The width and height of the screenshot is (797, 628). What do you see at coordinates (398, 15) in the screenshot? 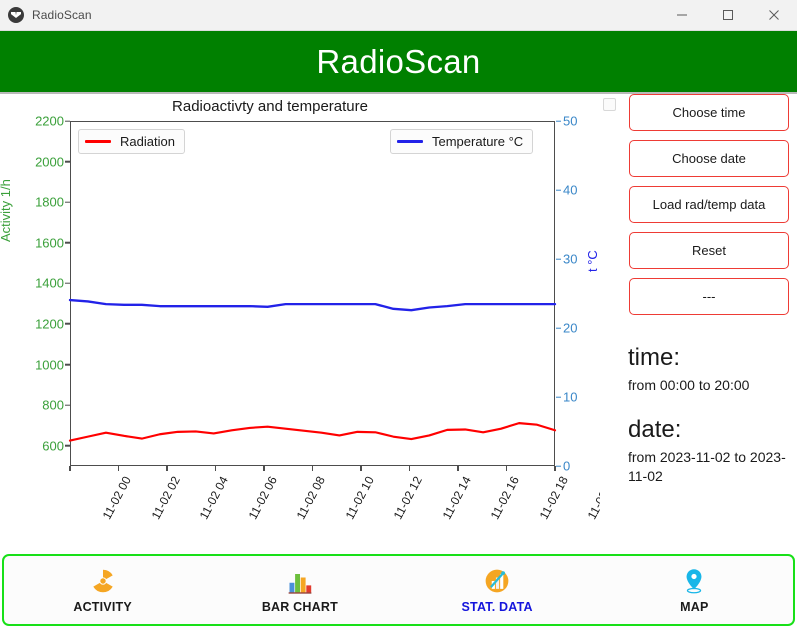
I see `window-titlebar: RadioScan` at bounding box center [398, 15].